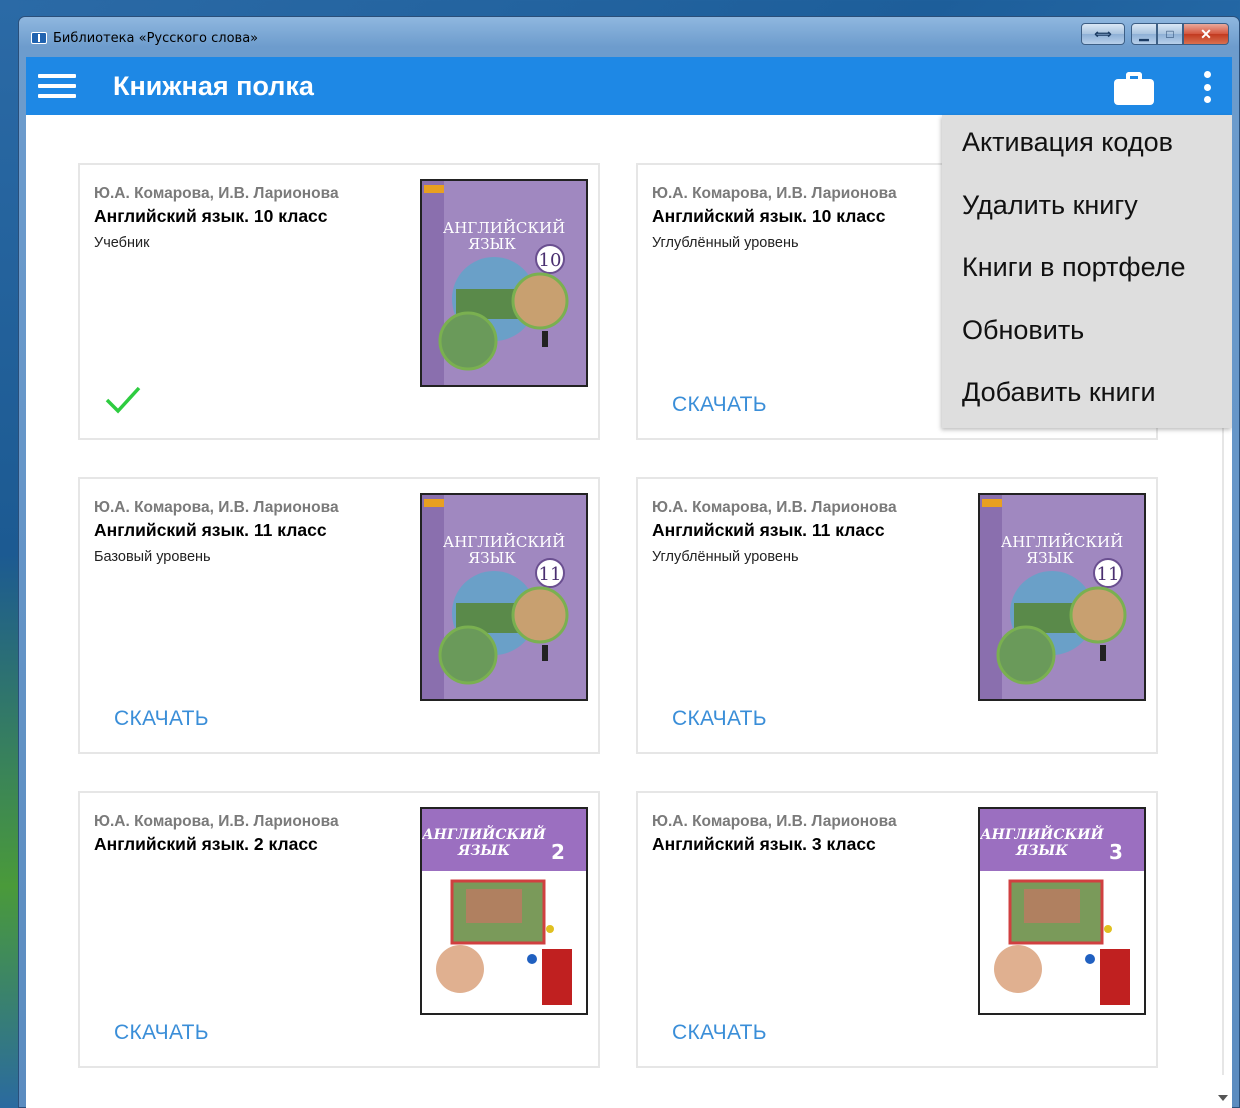 This screenshot has height=1108, width=1240. I want to click on book-subtitle: Учебник, so click(122, 243).